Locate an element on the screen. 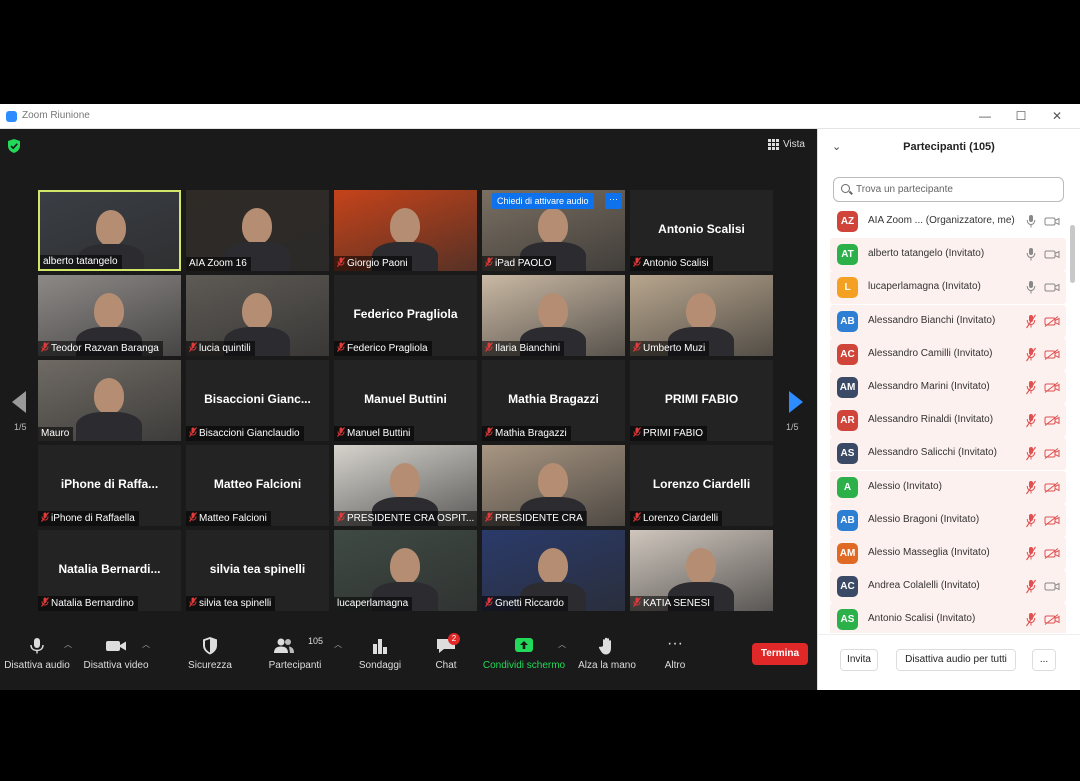 This screenshot has width=1080, height=781. participant-tile: Matteo Falcioni Matteo Falcioni is located at coordinates (257, 485).